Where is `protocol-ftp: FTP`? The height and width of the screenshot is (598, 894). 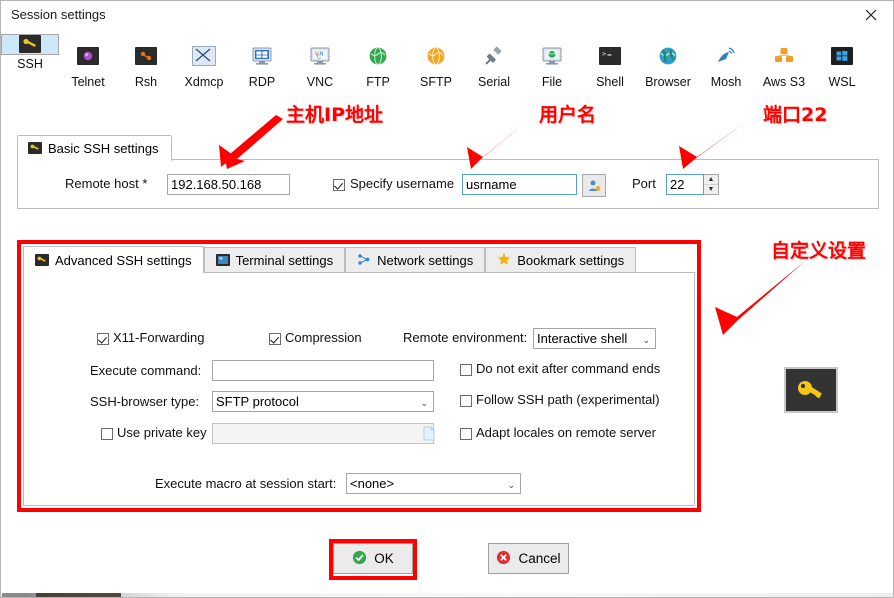 protocol-ftp: FTP is located at coordinates (378, 68).